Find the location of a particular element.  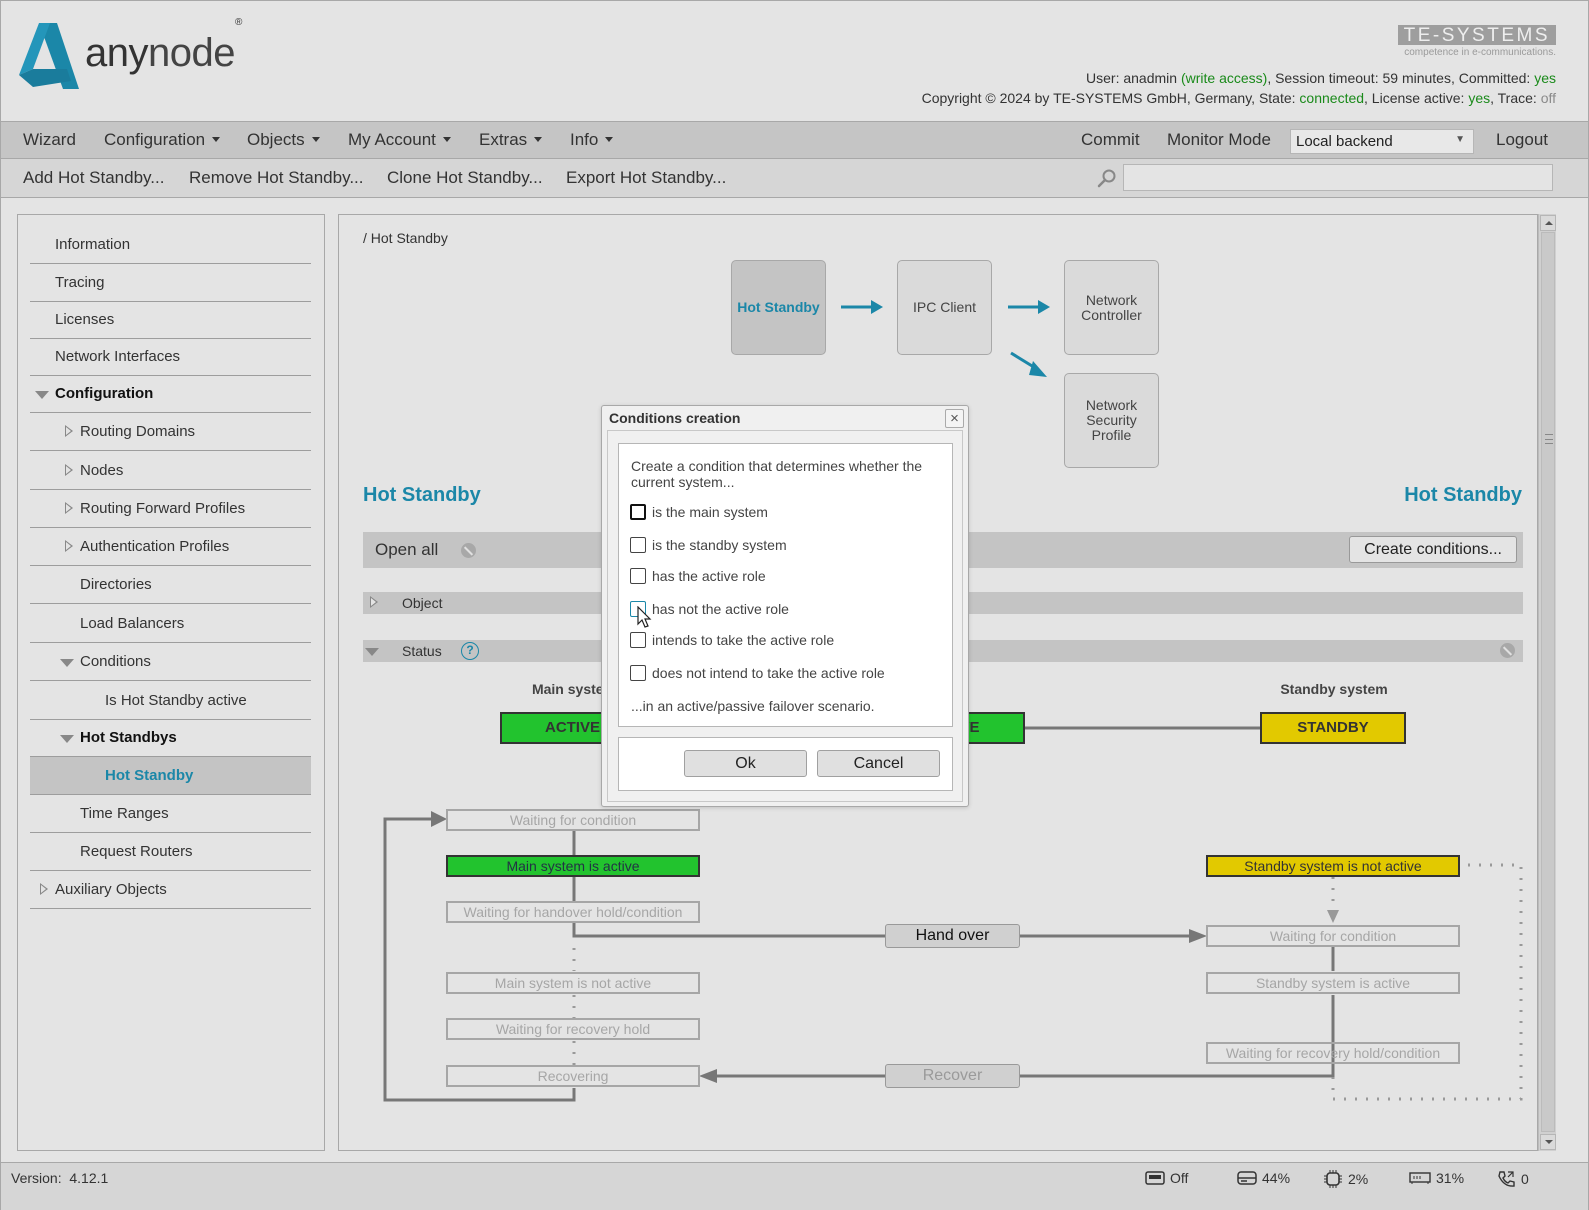

option-is-main-system: is the main system is located at coordinates (699, 512).